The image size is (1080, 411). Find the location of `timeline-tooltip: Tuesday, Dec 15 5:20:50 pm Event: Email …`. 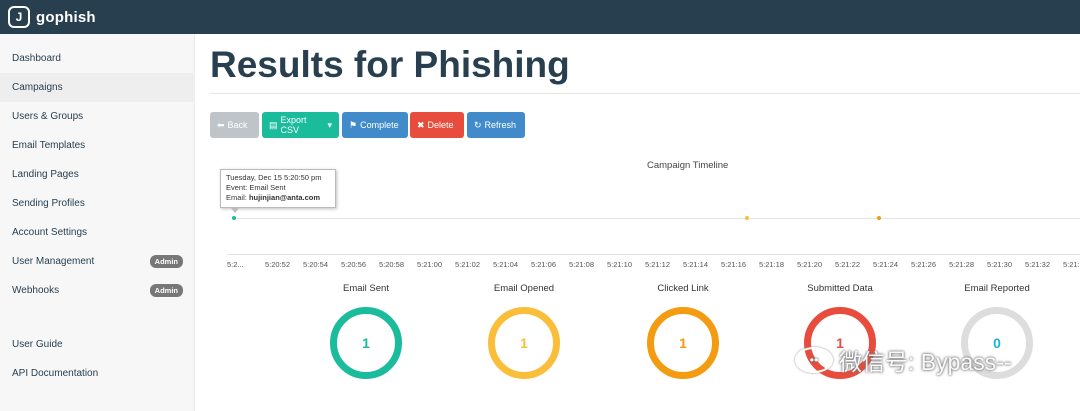

timeline-tooltip: Tuesday, Dec 15 5:20:50 pm Event: Email … is located at coordinates (278, 188).